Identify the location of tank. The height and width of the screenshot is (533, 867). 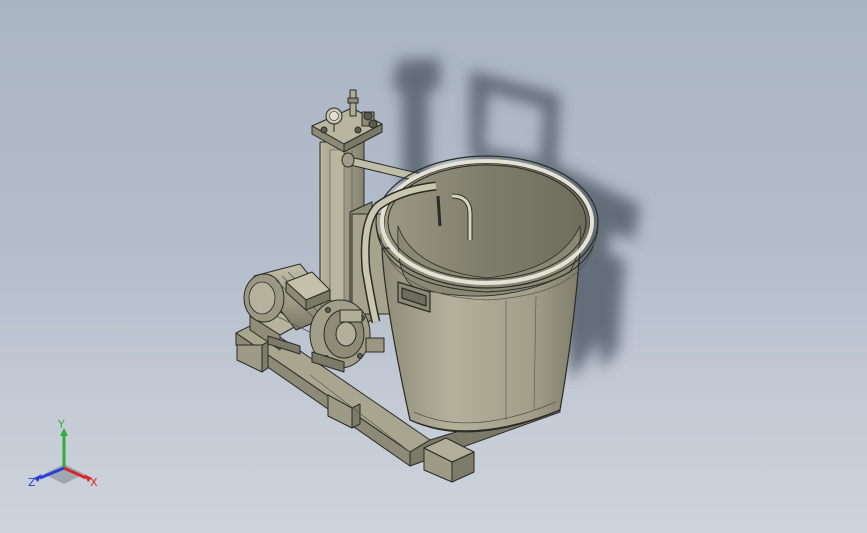
(487, 294).